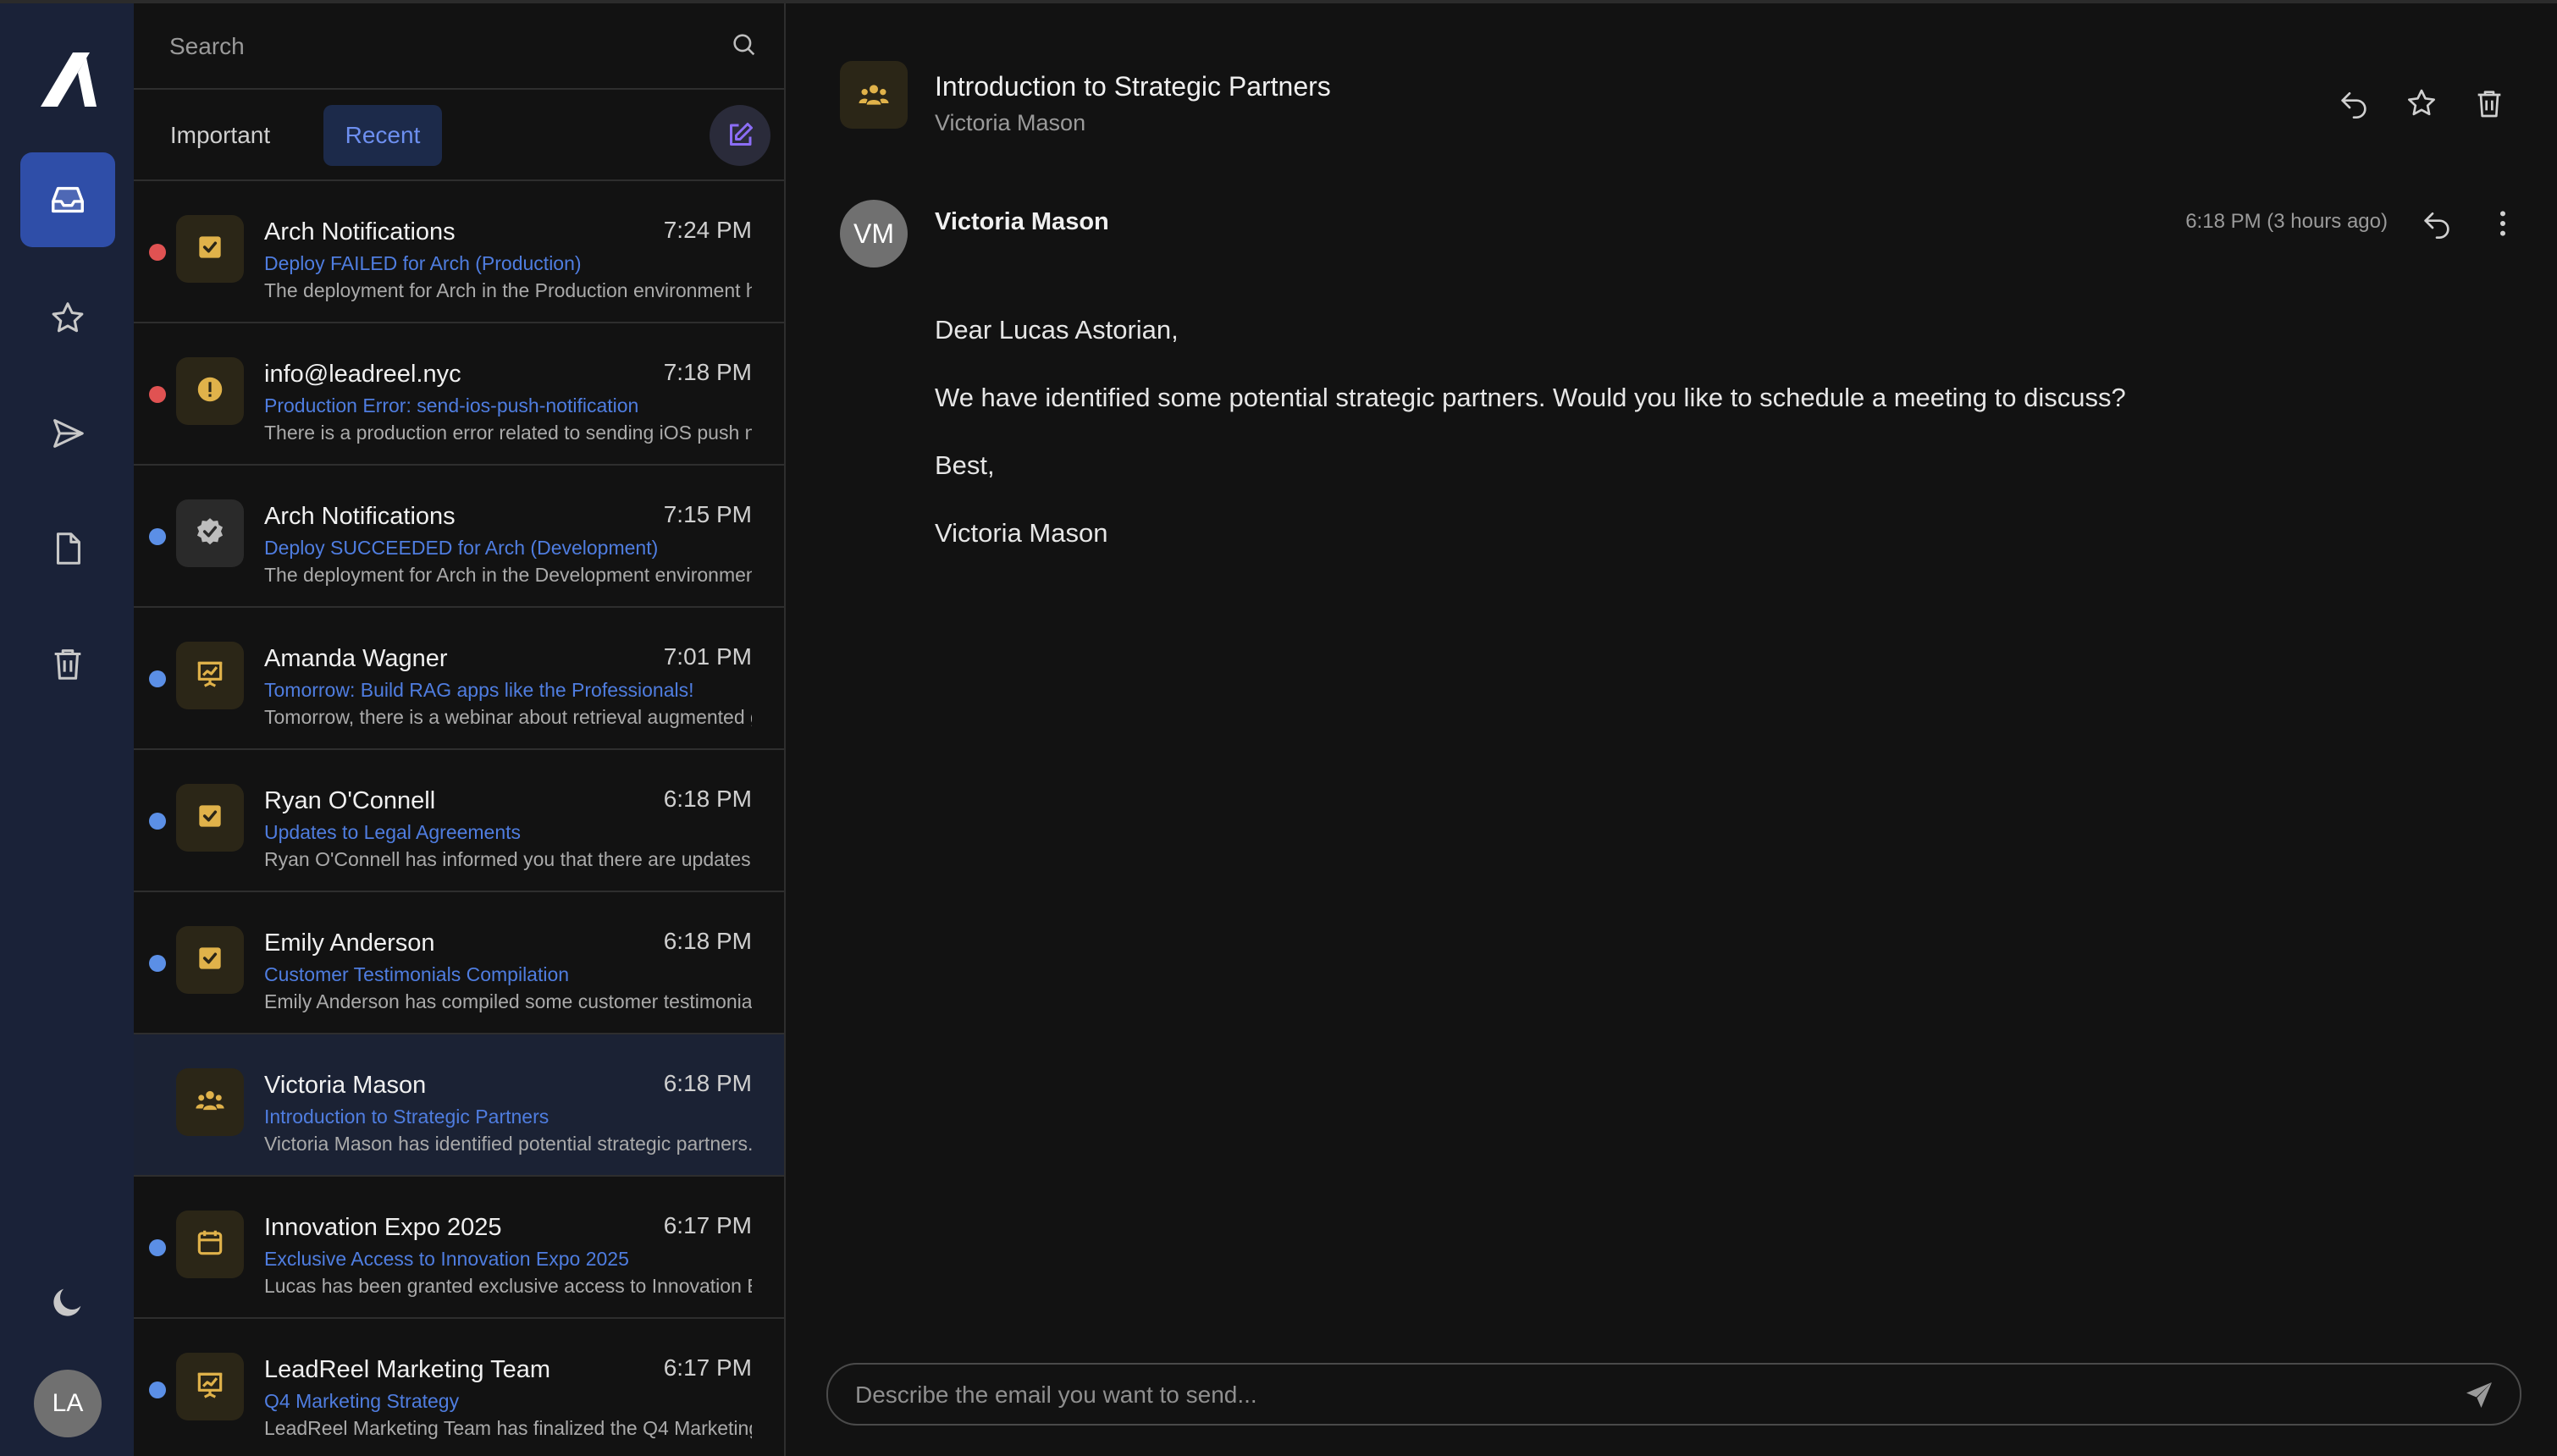 The image size is (2557, 1456). What do you see at coordinates (350, 800) in the screenshot?
I see `email-sender: Ryan O'Connell` at bounding box center [350, 800].